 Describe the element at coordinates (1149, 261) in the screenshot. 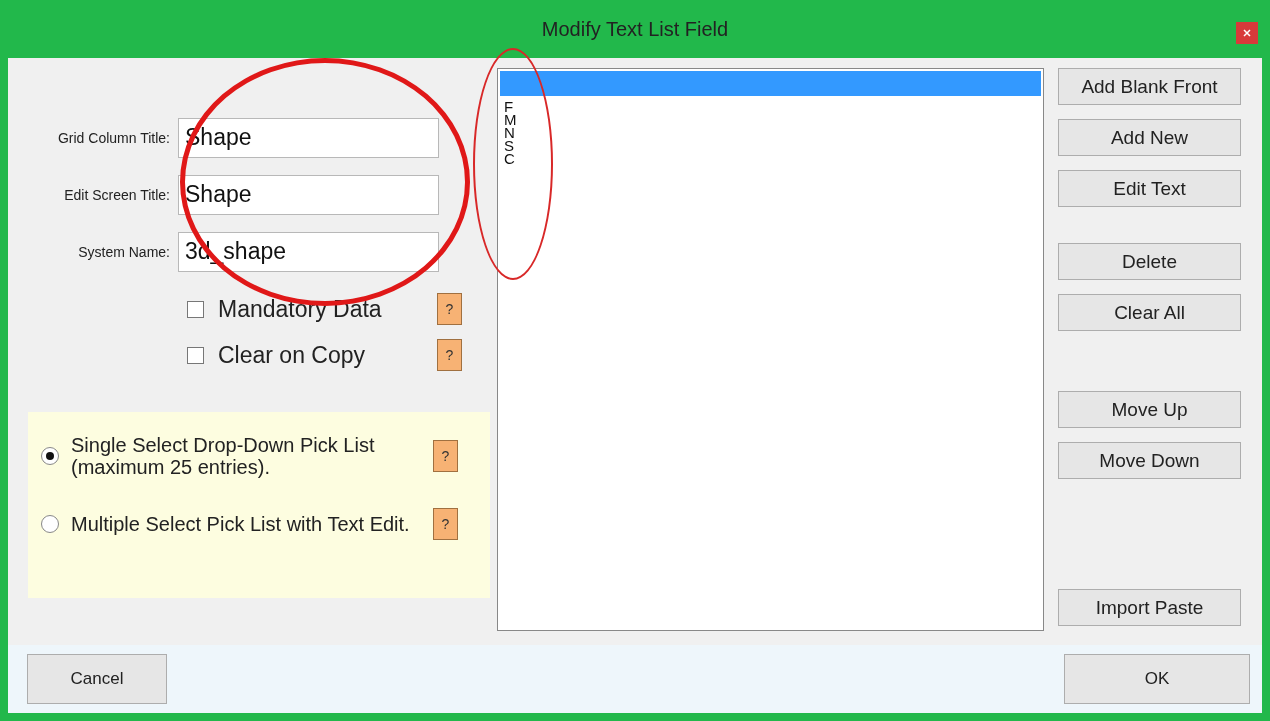

I see `action-button: Delete` at that location.